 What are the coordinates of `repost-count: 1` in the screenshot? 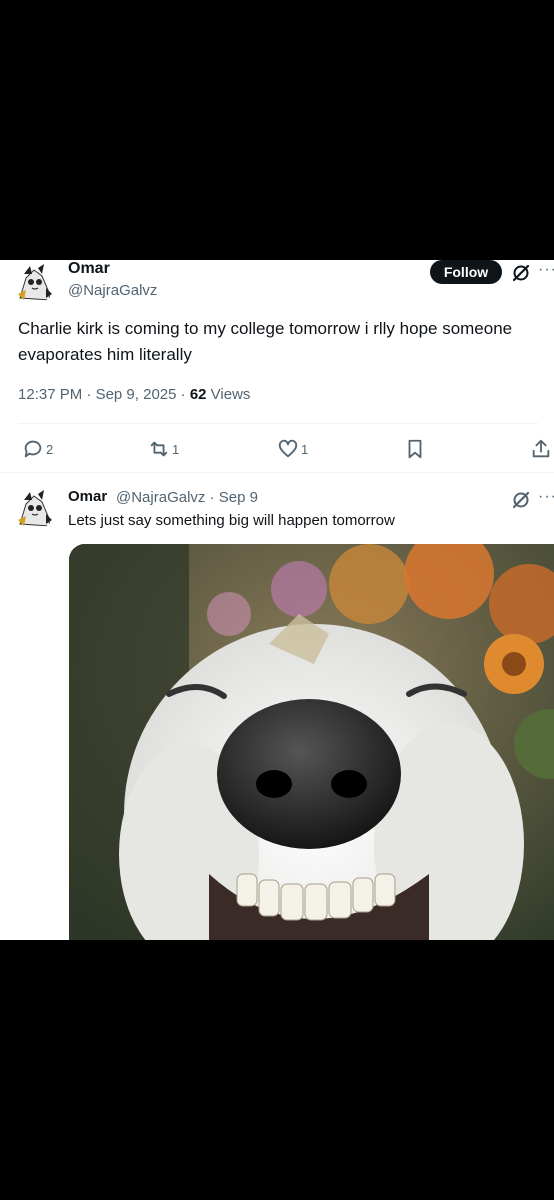 It's located at (176, 449).